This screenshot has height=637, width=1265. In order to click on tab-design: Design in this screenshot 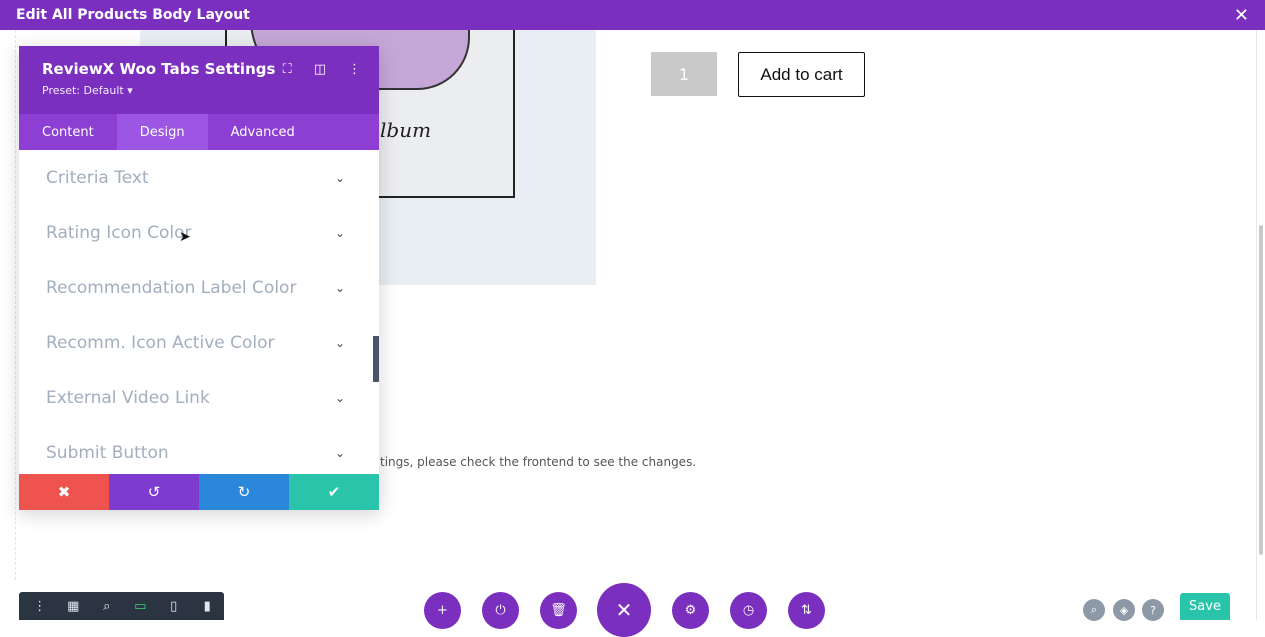, I will do `click(162, 132)`.